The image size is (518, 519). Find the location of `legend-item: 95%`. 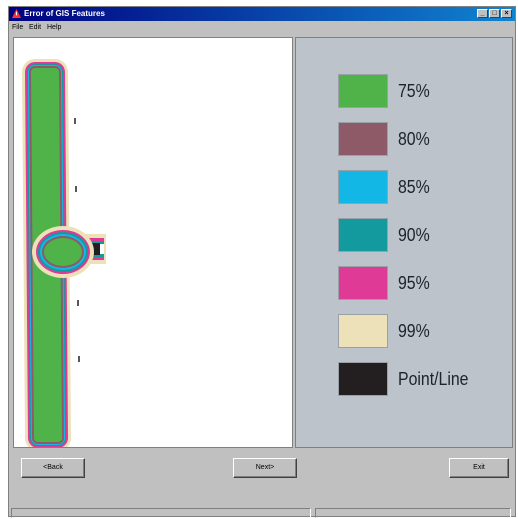

legend-item: 95% is located at coordinates (386, 283).